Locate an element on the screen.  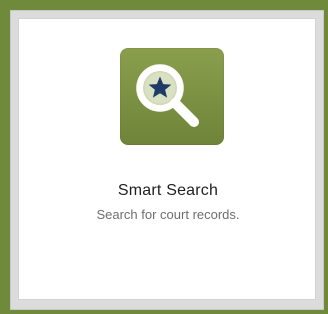
card-title: Smart Search is located at coordinates (168, 190).